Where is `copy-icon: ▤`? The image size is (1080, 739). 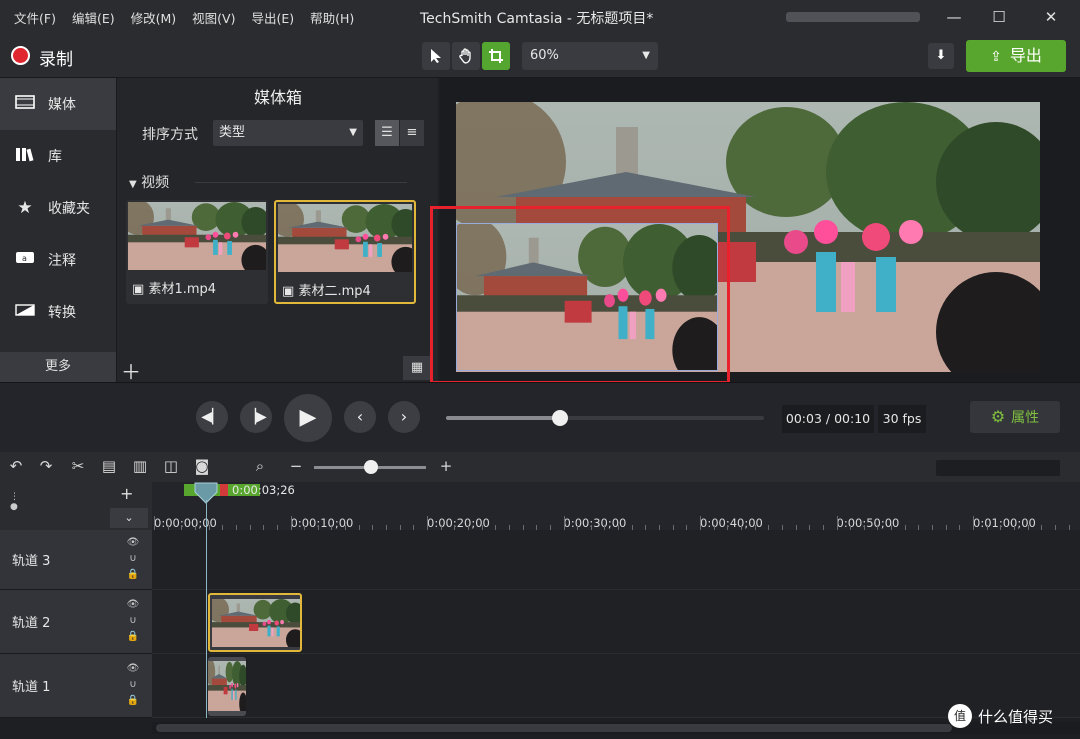
copy-icon: ▤ is located at coordinates (109, 466).